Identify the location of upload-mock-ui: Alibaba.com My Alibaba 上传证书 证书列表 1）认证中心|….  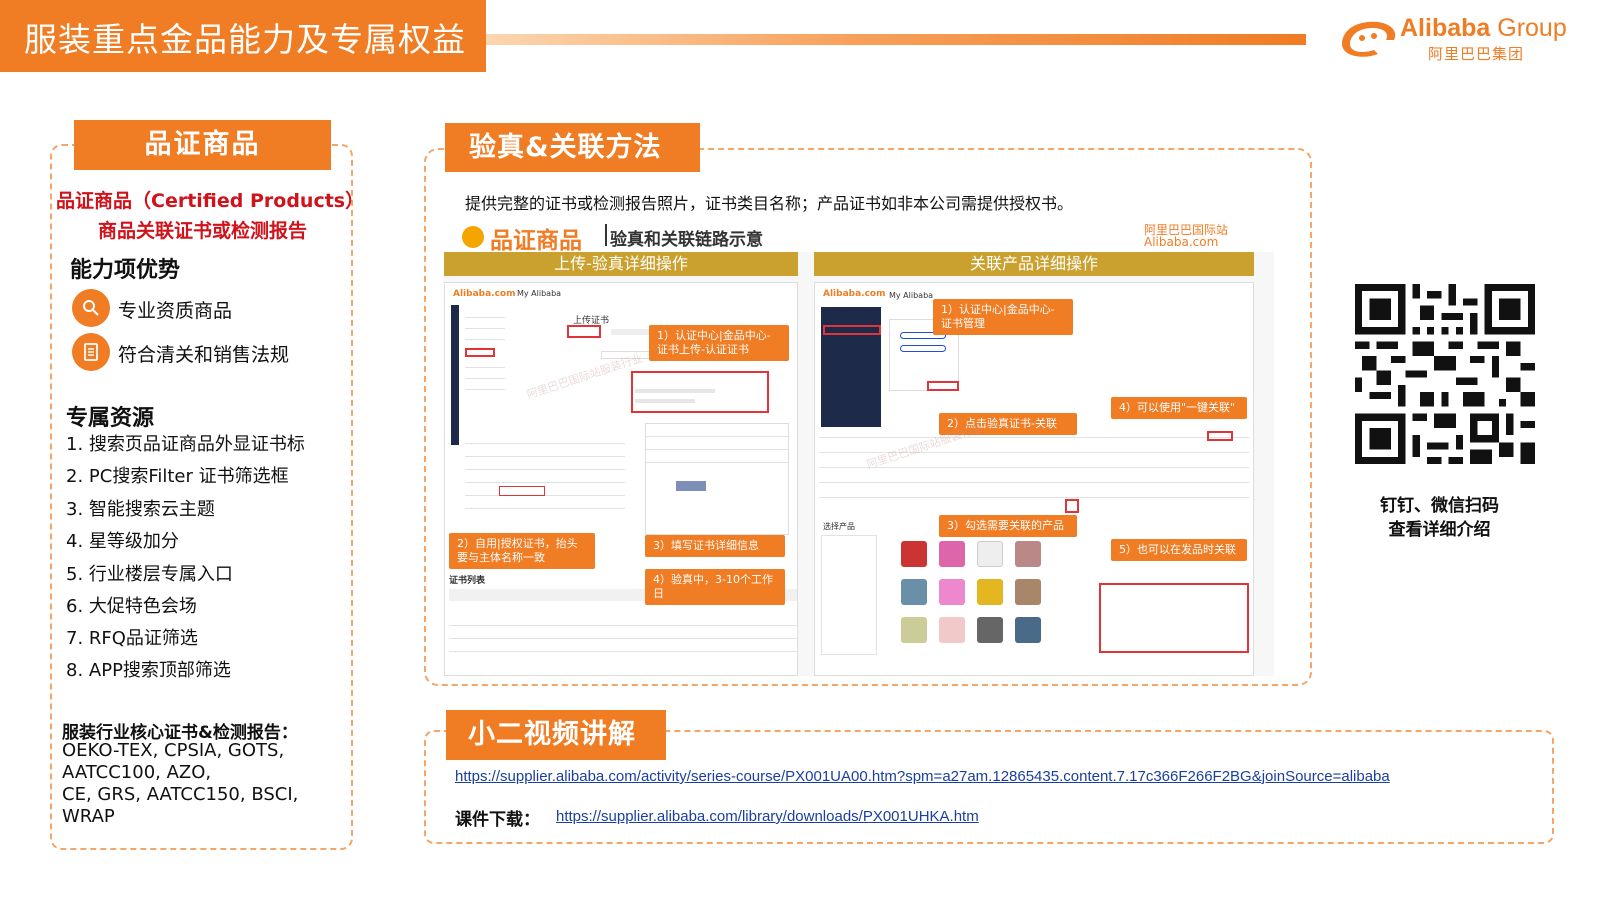
(621, 479).